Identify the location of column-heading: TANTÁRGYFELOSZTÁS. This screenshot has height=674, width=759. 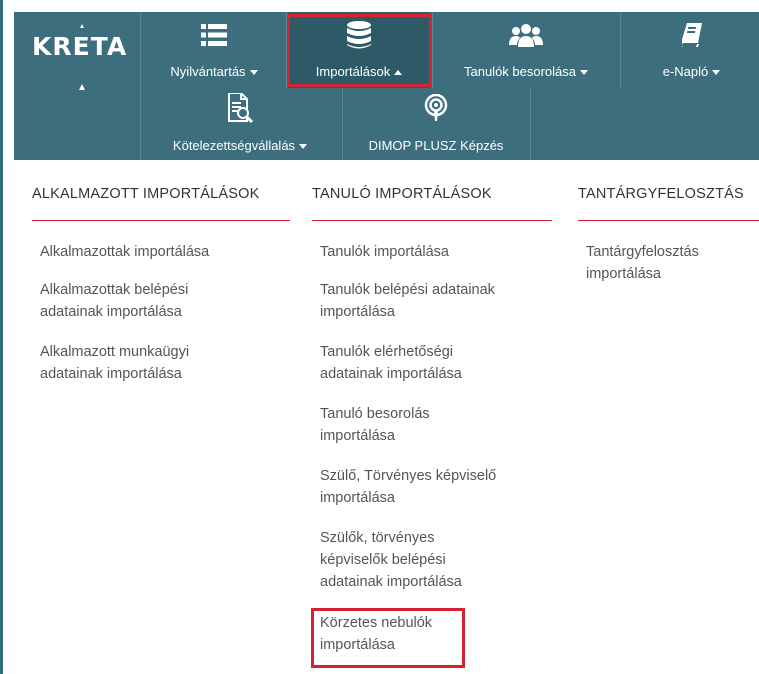
(661, 194).